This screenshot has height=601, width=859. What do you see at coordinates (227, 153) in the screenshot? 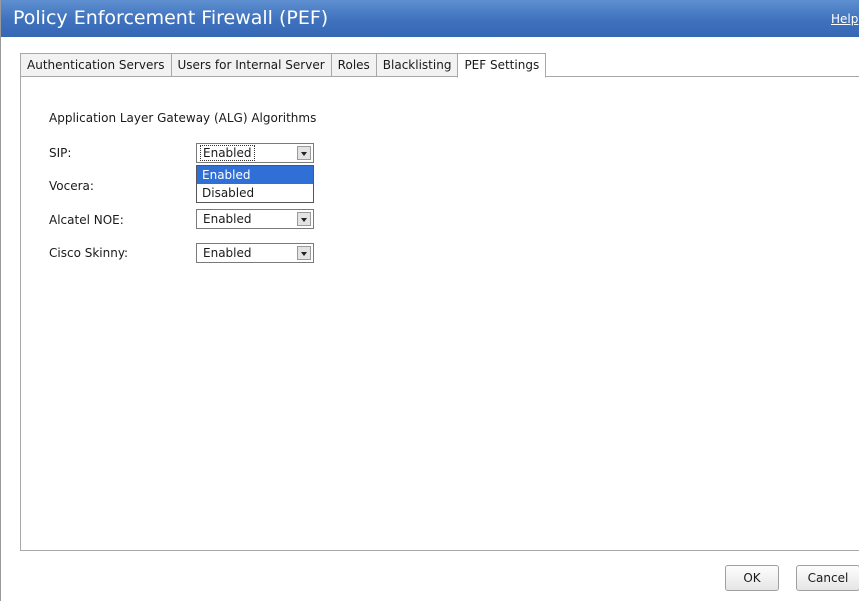
I see `sip-select-value: Enabled` at bounding box center [227, 153].